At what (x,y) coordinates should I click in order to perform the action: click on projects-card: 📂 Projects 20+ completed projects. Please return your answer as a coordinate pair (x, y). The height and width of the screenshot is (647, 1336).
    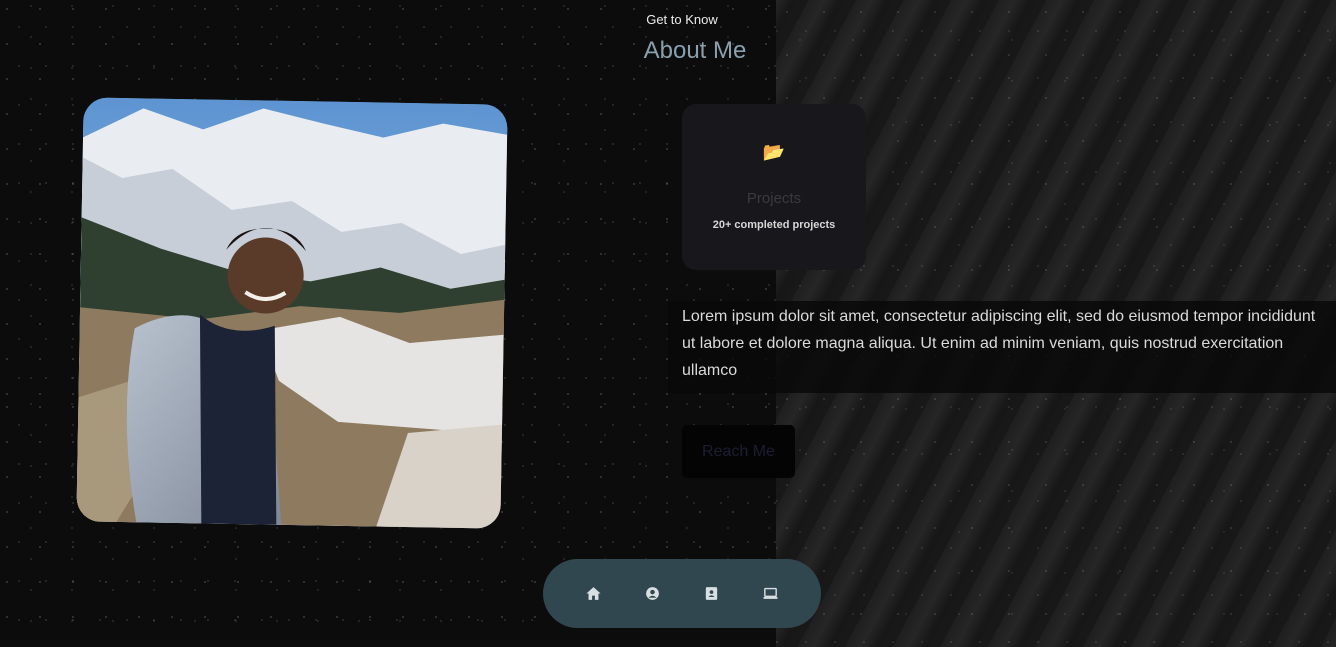
    Looking at the image, I should click on (774, 187).